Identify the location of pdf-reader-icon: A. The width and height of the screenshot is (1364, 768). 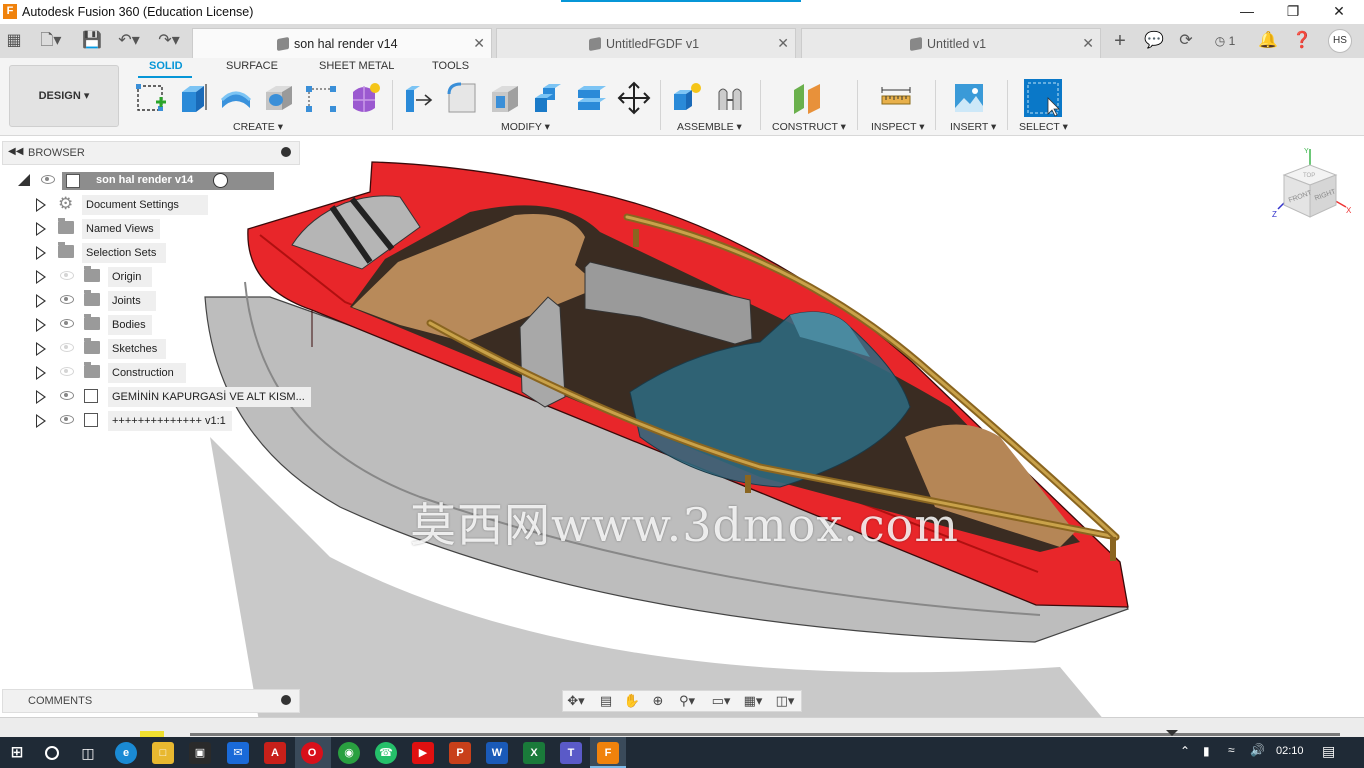
(275, 753).